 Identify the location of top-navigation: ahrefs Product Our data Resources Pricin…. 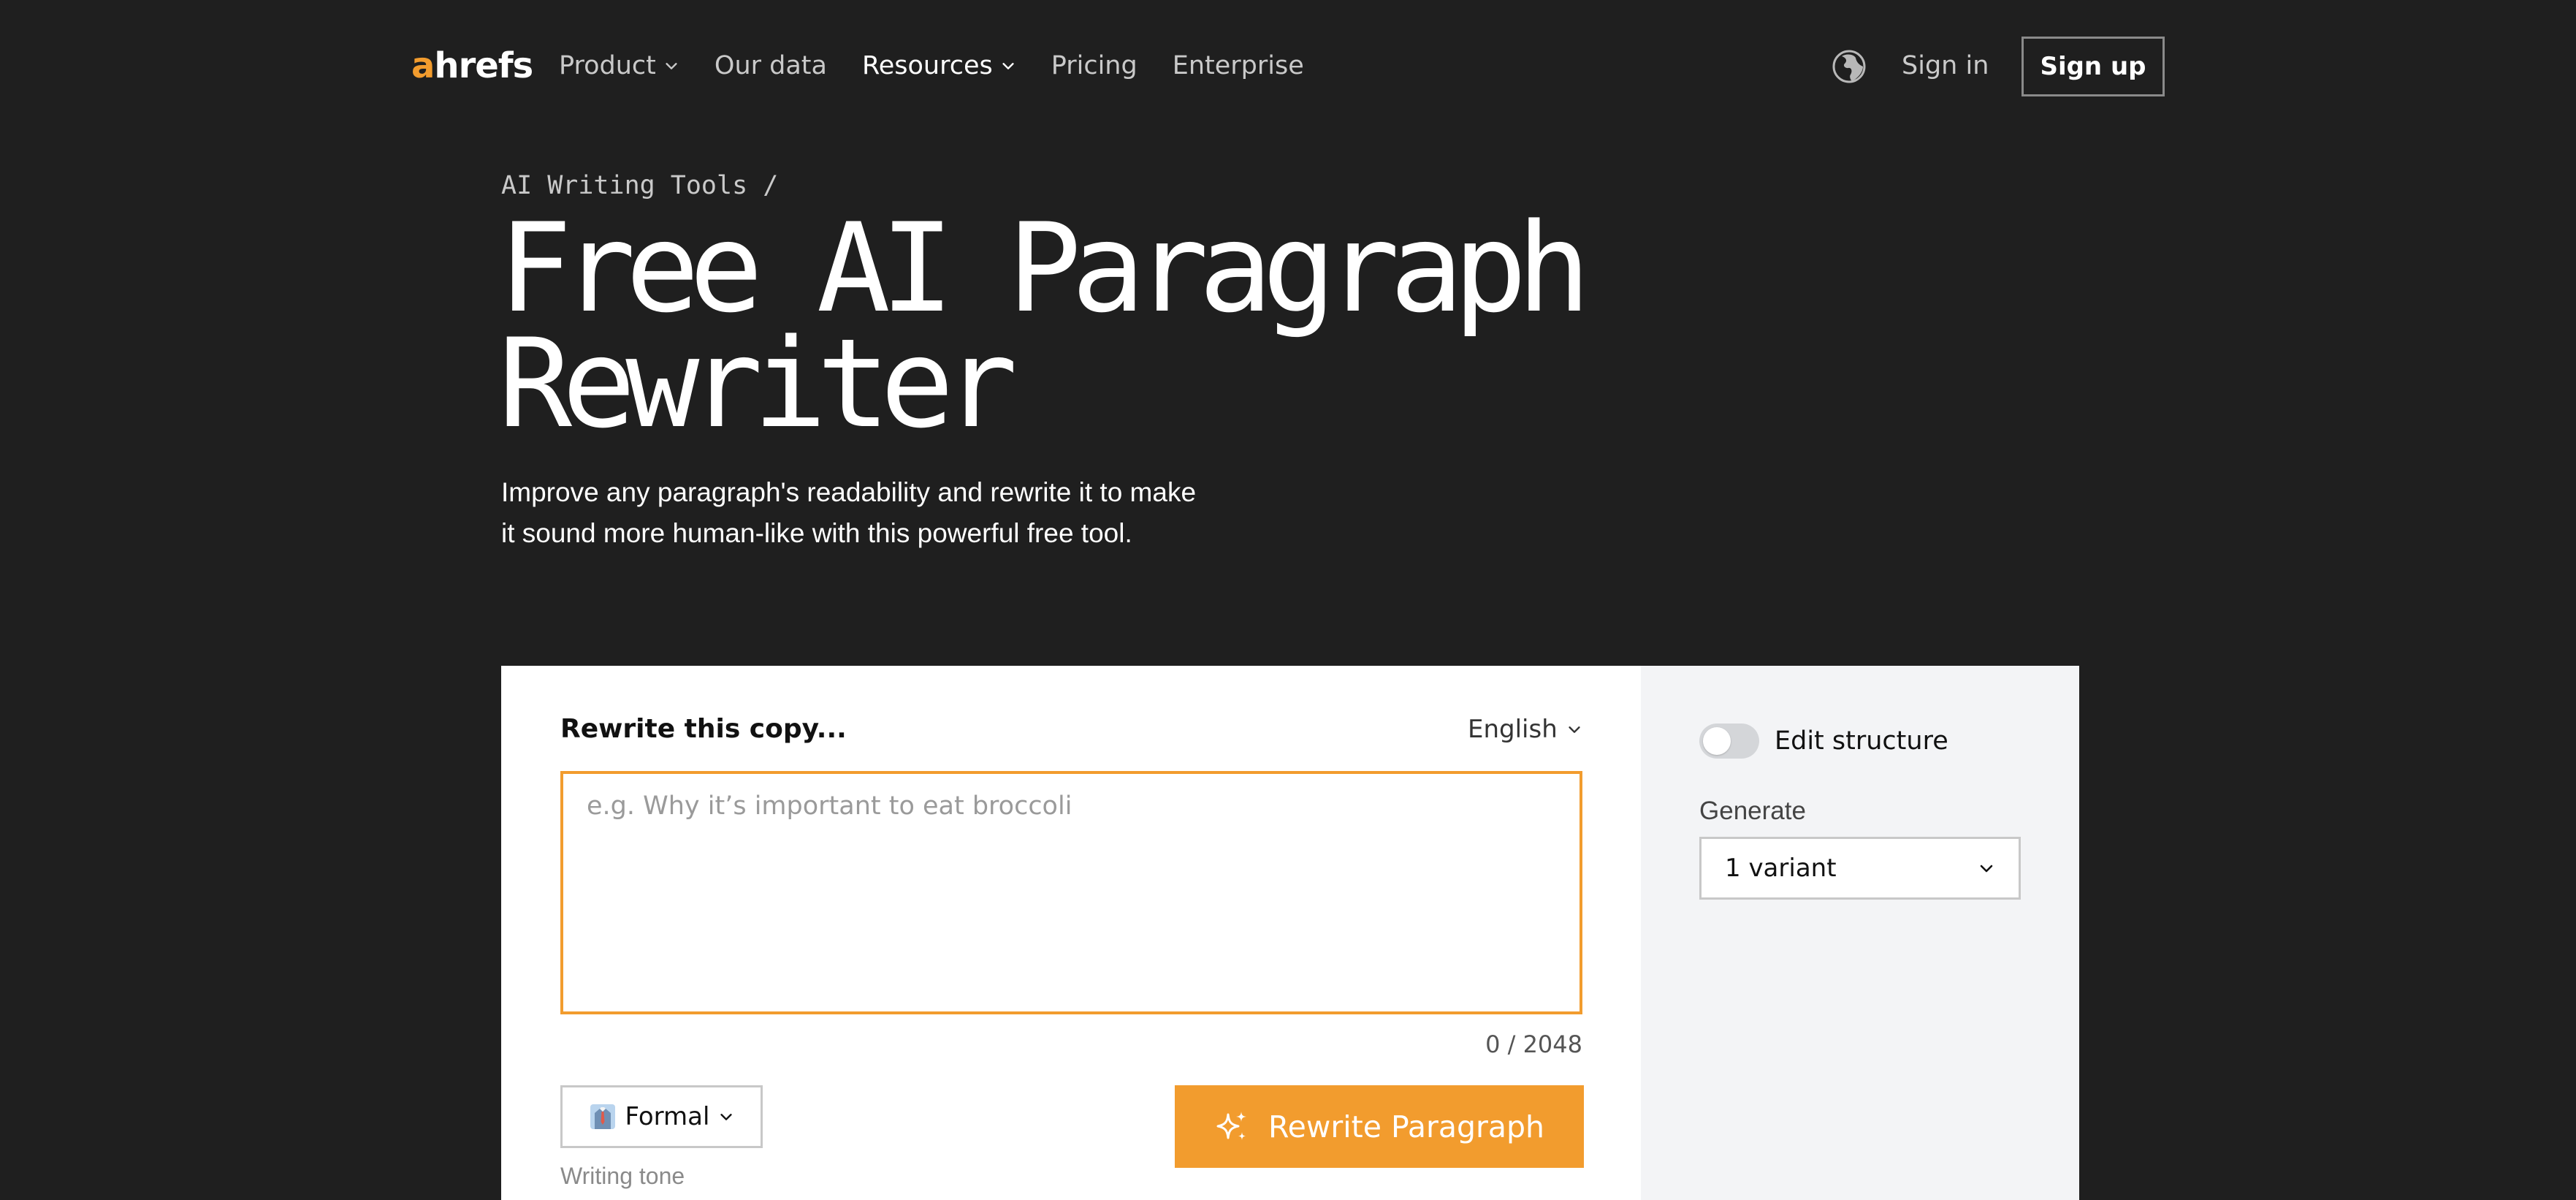
(1288, 66).